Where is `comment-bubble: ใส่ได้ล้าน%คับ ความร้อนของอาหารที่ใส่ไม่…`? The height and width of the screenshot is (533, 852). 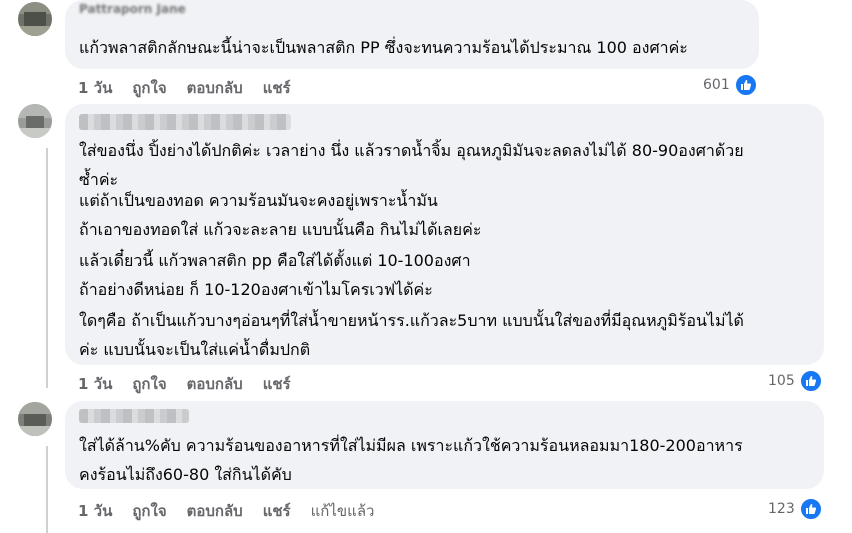
comment-bubble: ใส่ได้ล้าน%คับ ความร้อนของอาหารที่ใส่ไม่… is located at coordinates (444, 445).